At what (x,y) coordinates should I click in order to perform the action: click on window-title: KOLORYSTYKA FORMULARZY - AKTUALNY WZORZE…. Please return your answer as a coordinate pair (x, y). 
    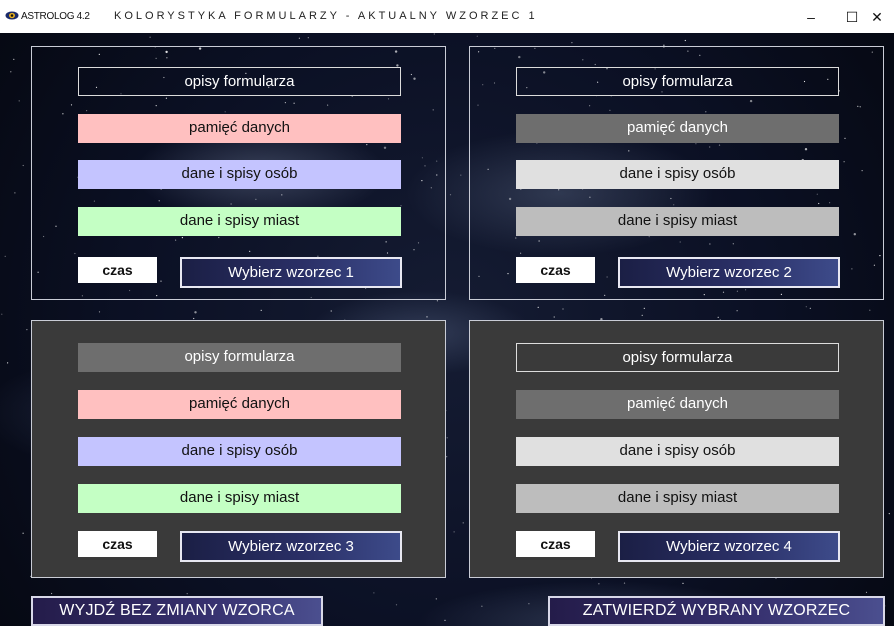
    Looking at the image, I should click on (326, 16).